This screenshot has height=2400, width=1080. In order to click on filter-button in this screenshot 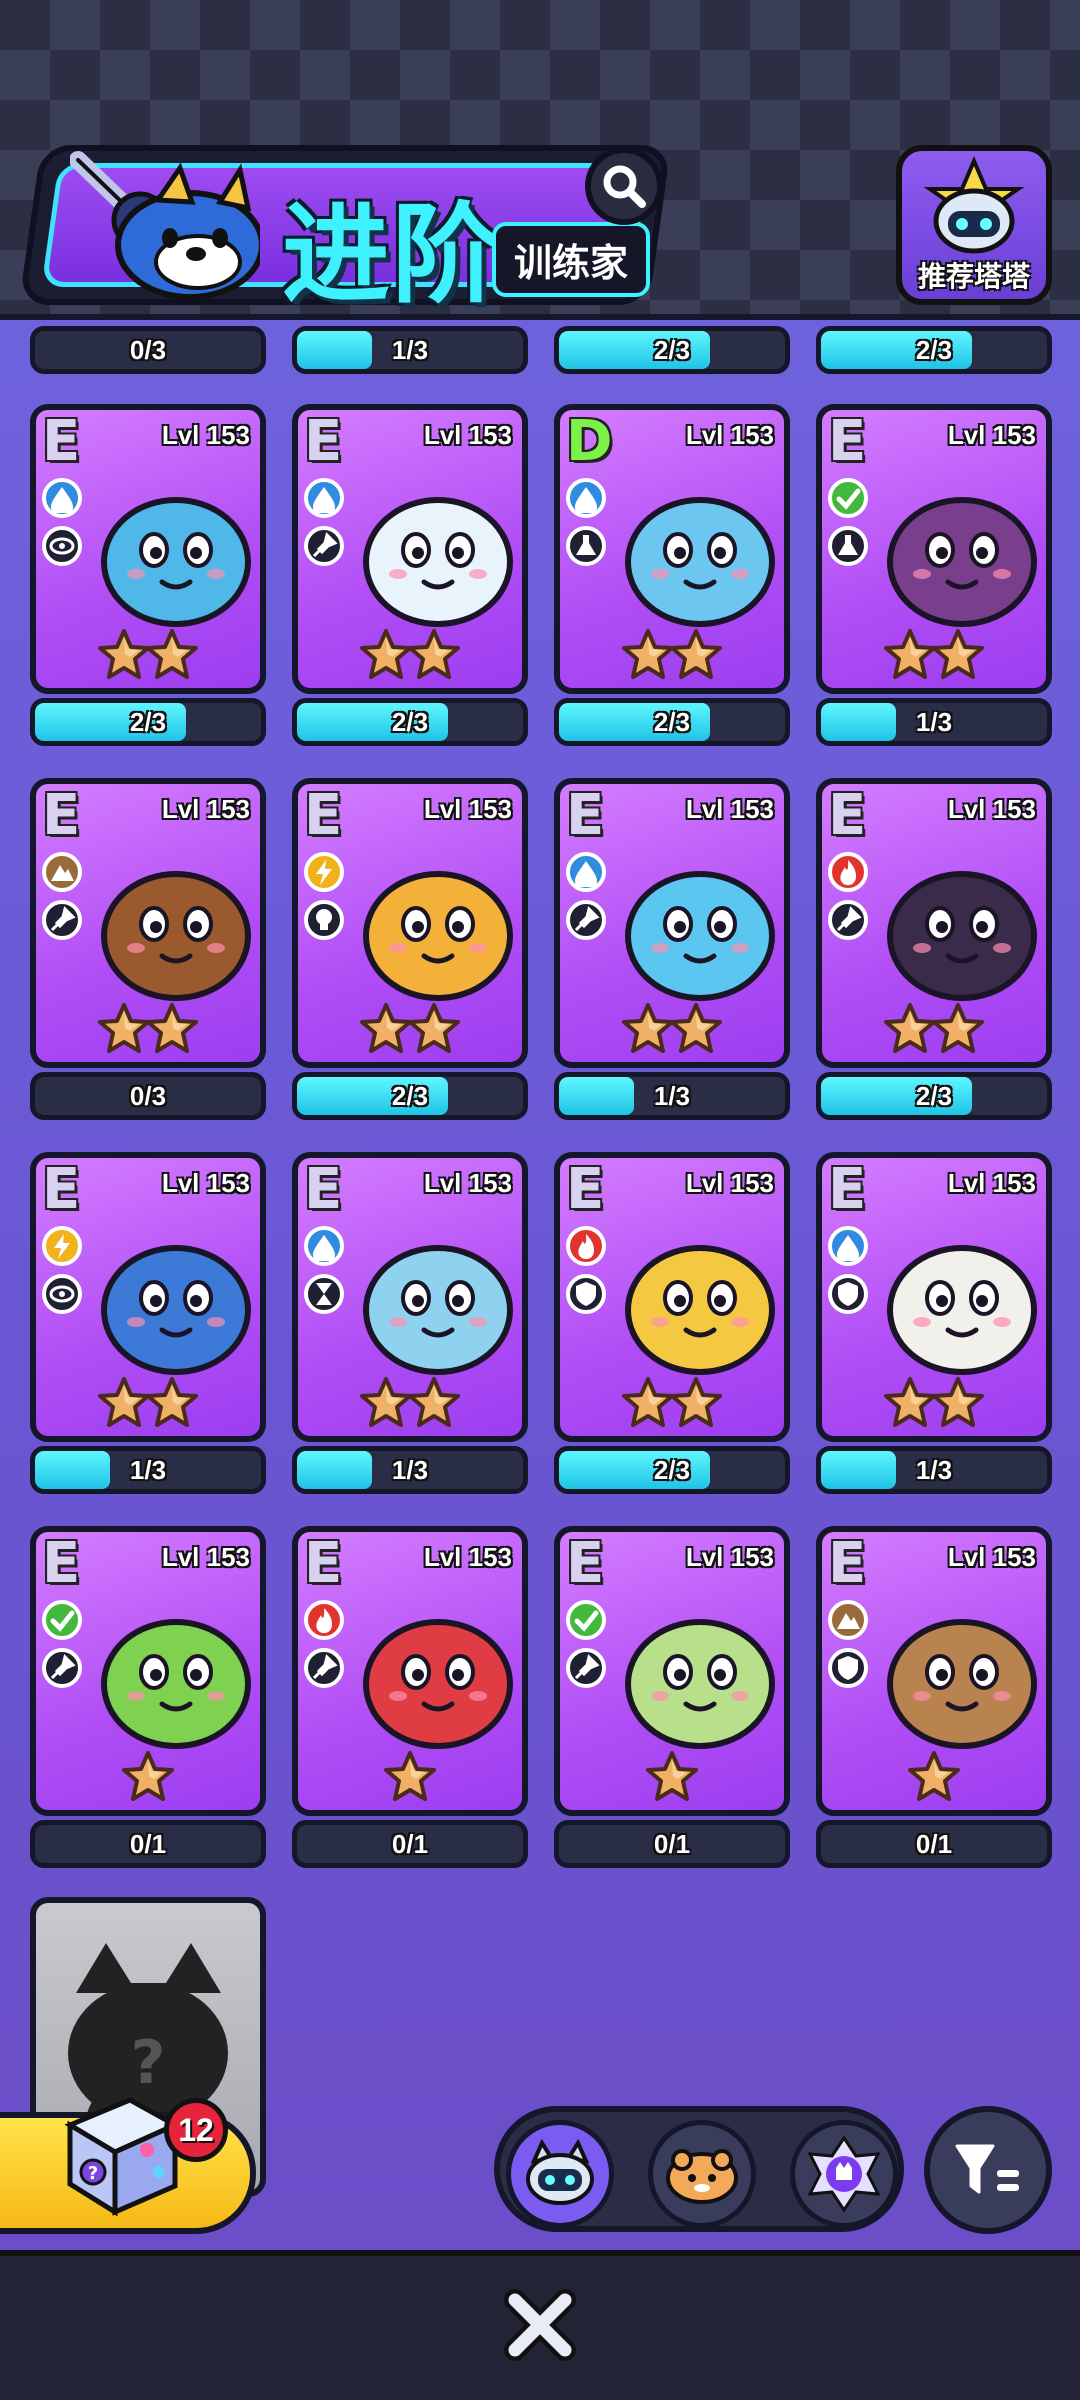, I will do `click(988, 2170)`.